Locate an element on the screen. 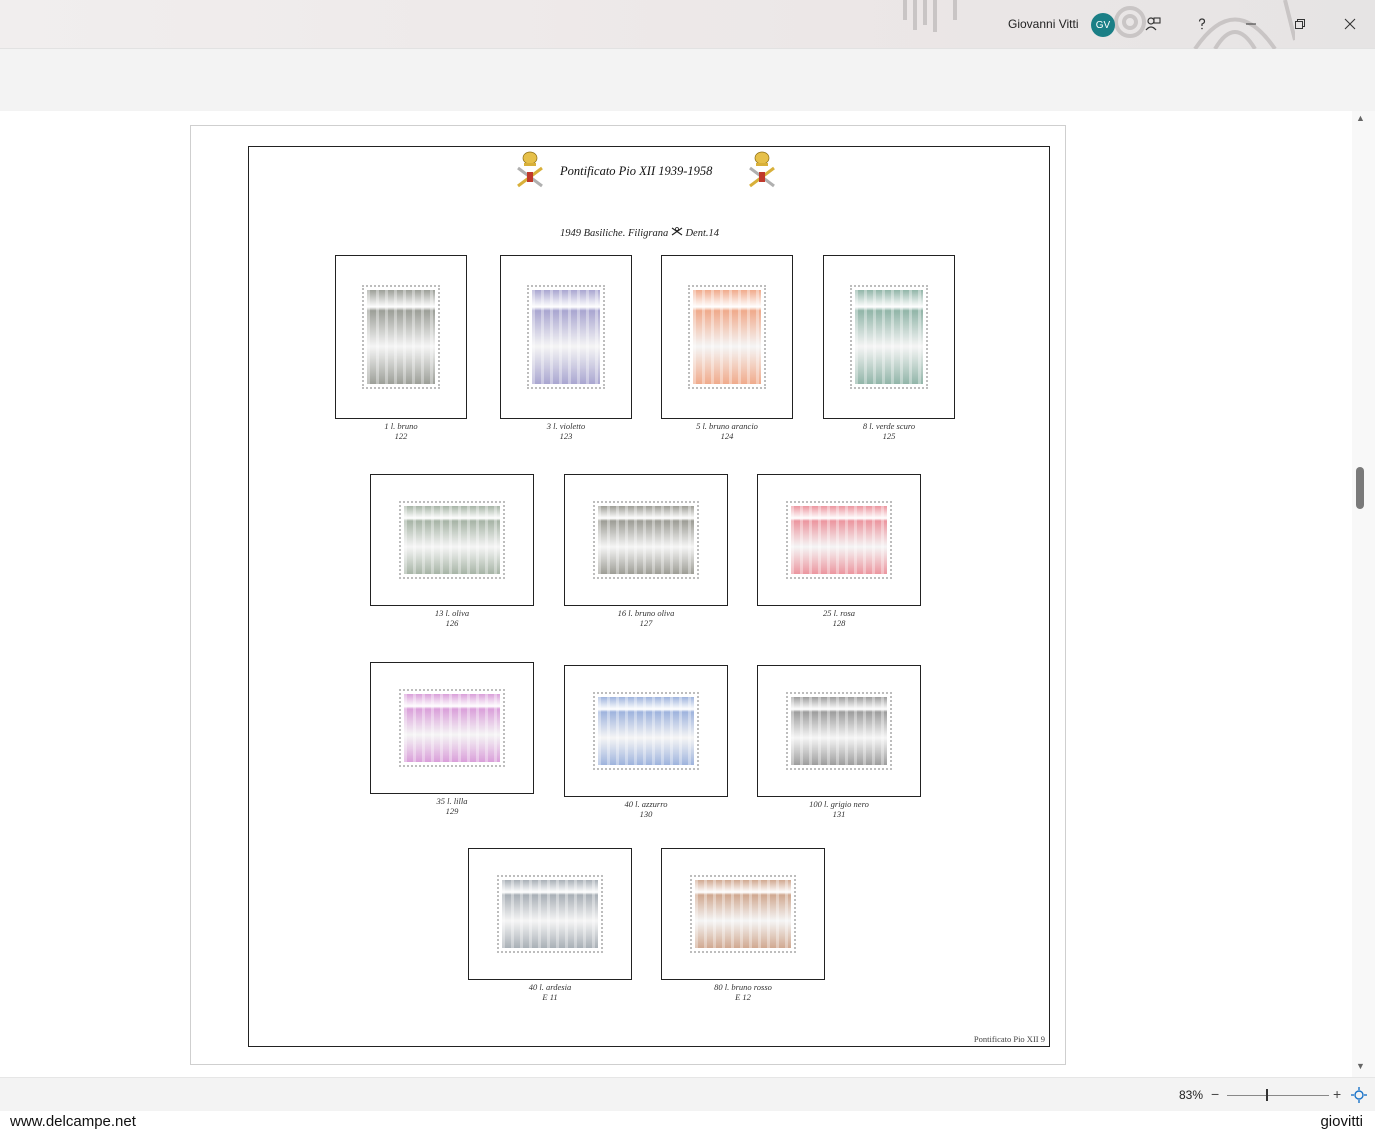 Image resolution: width=1375 pixels, height=1131 pixels. stamp-caption: 100 l. grigio nero 131 is located at coordinates (839, 809).